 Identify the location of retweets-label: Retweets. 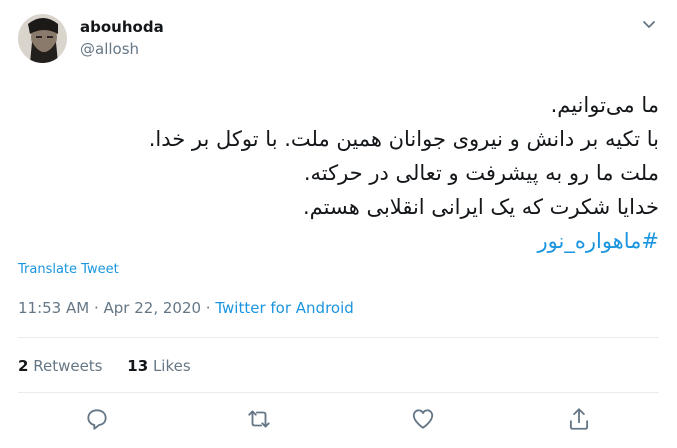
(68, 366).